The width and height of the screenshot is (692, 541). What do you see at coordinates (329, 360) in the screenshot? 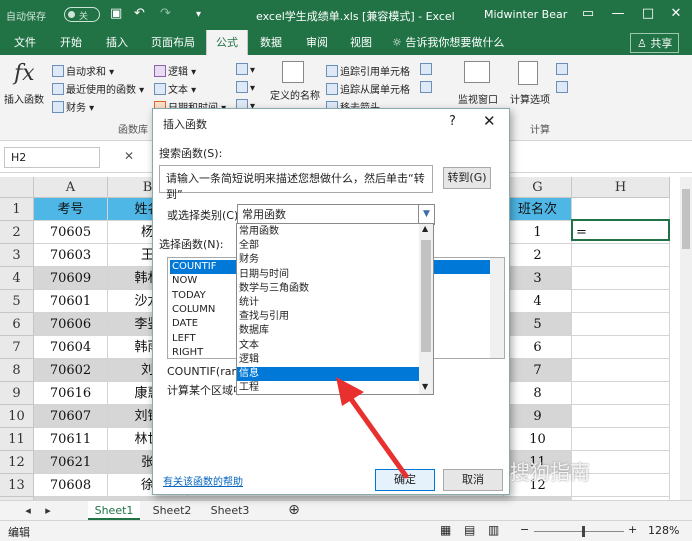
I see `dropdown-option: 逻辑` at bounding box center [329, 360].